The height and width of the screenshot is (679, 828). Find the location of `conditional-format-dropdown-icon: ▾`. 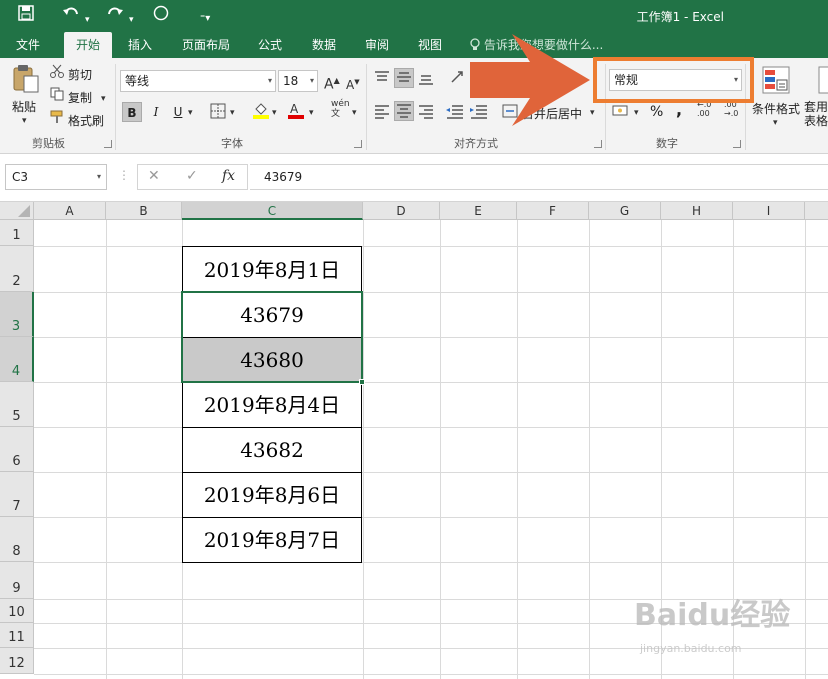

conditional-format-dropdown-icon: ▾ is located at coordinates (775, 123).